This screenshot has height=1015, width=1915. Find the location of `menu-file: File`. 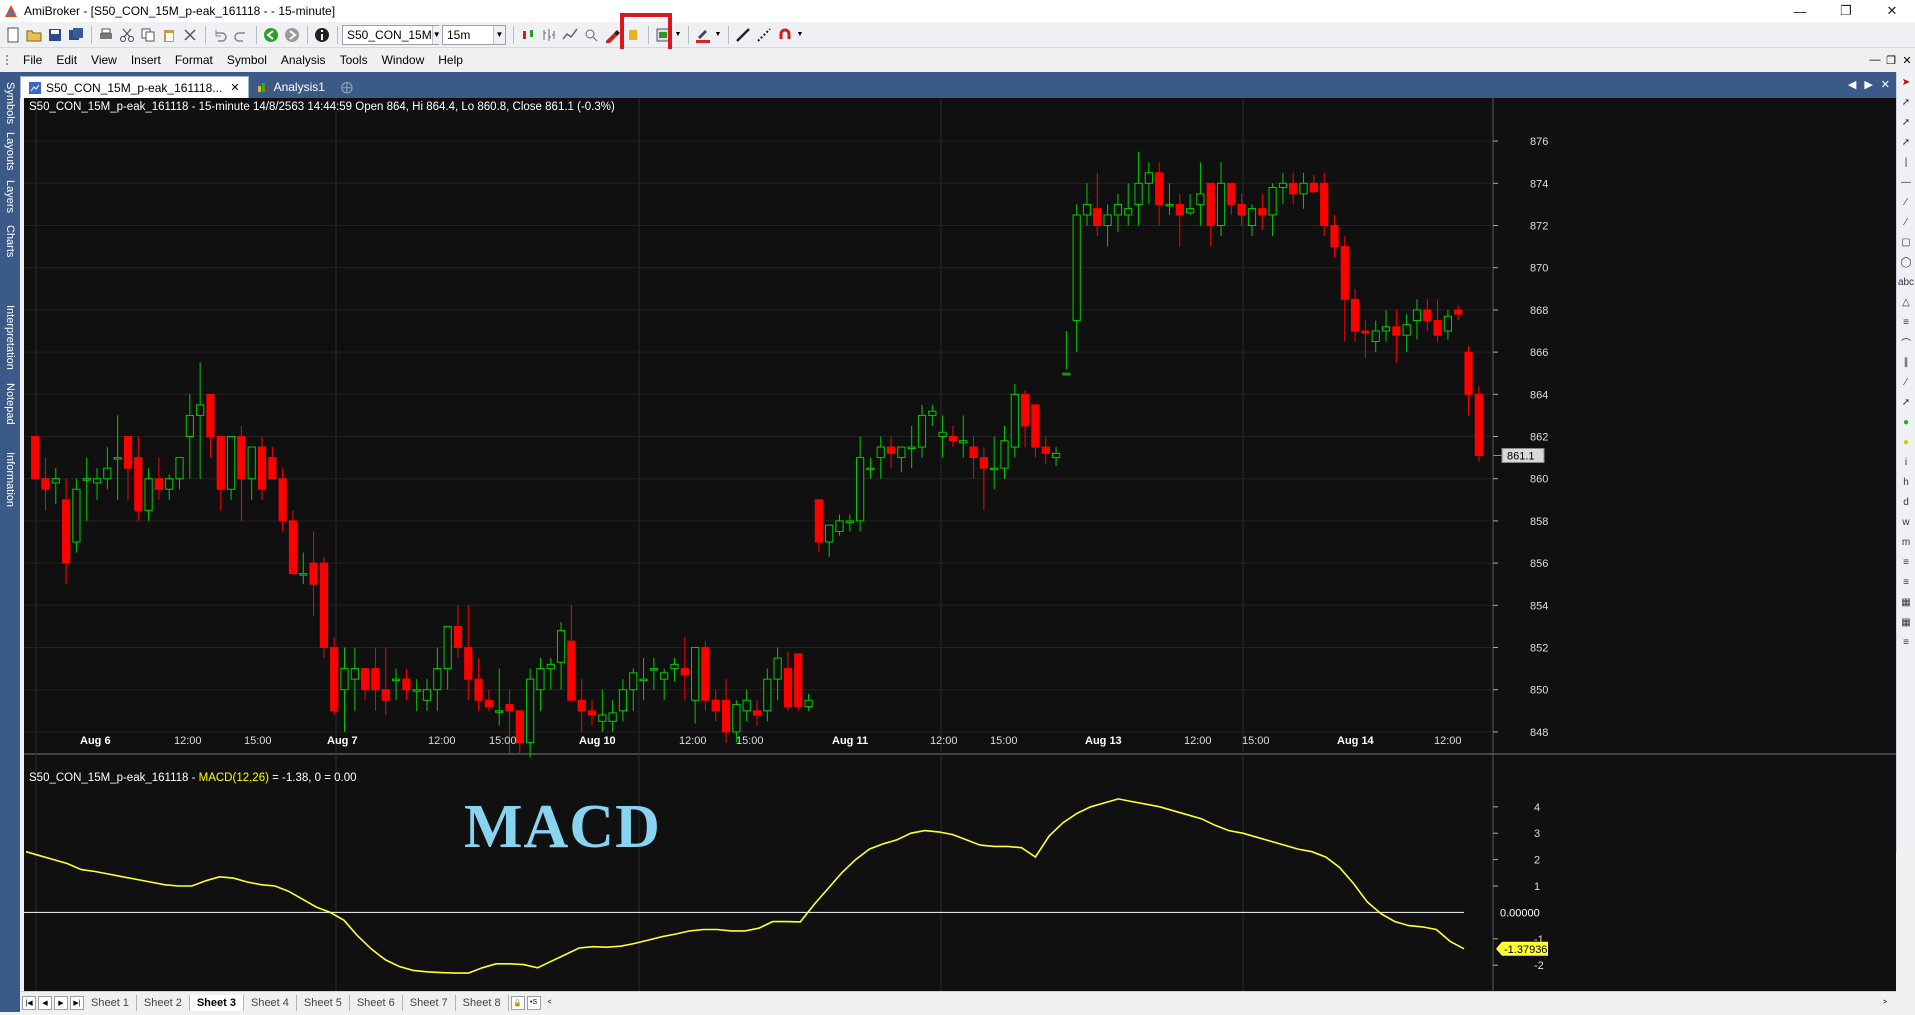

menu-file: File is located at coordinates (32, 60).